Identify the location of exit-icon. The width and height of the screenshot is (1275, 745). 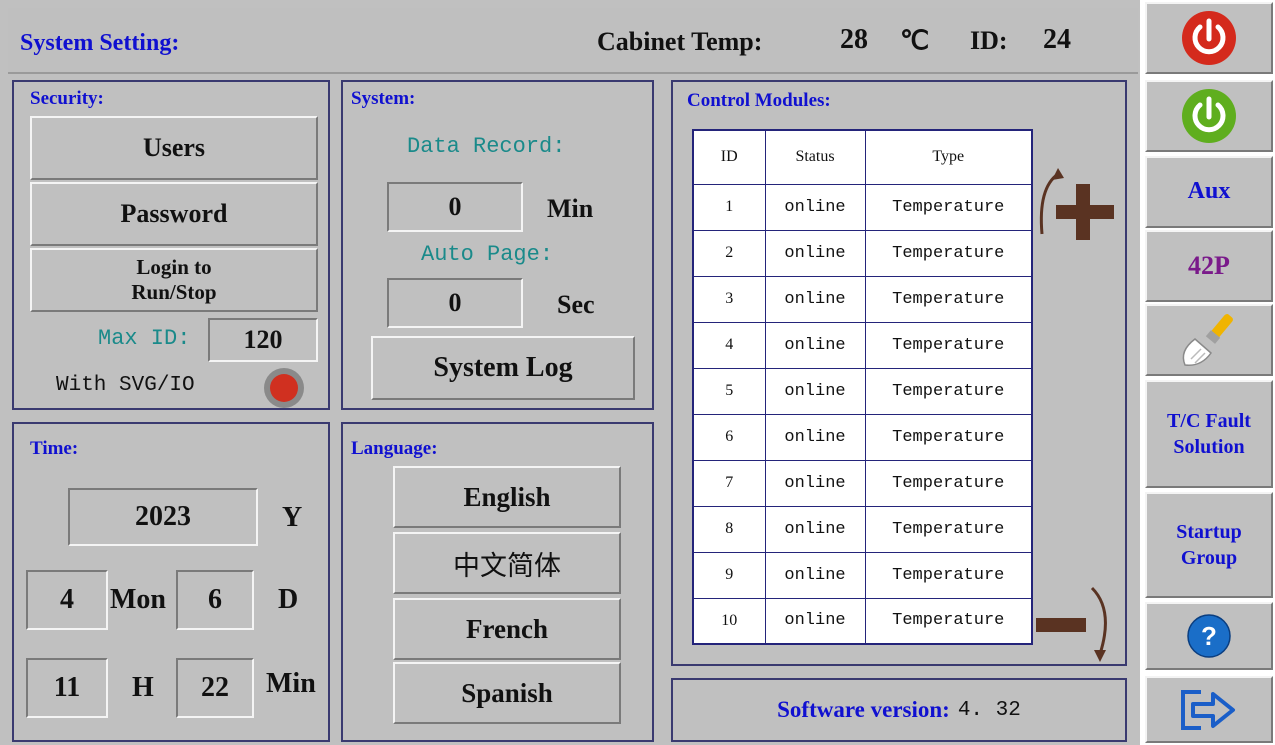
(1208, 709).